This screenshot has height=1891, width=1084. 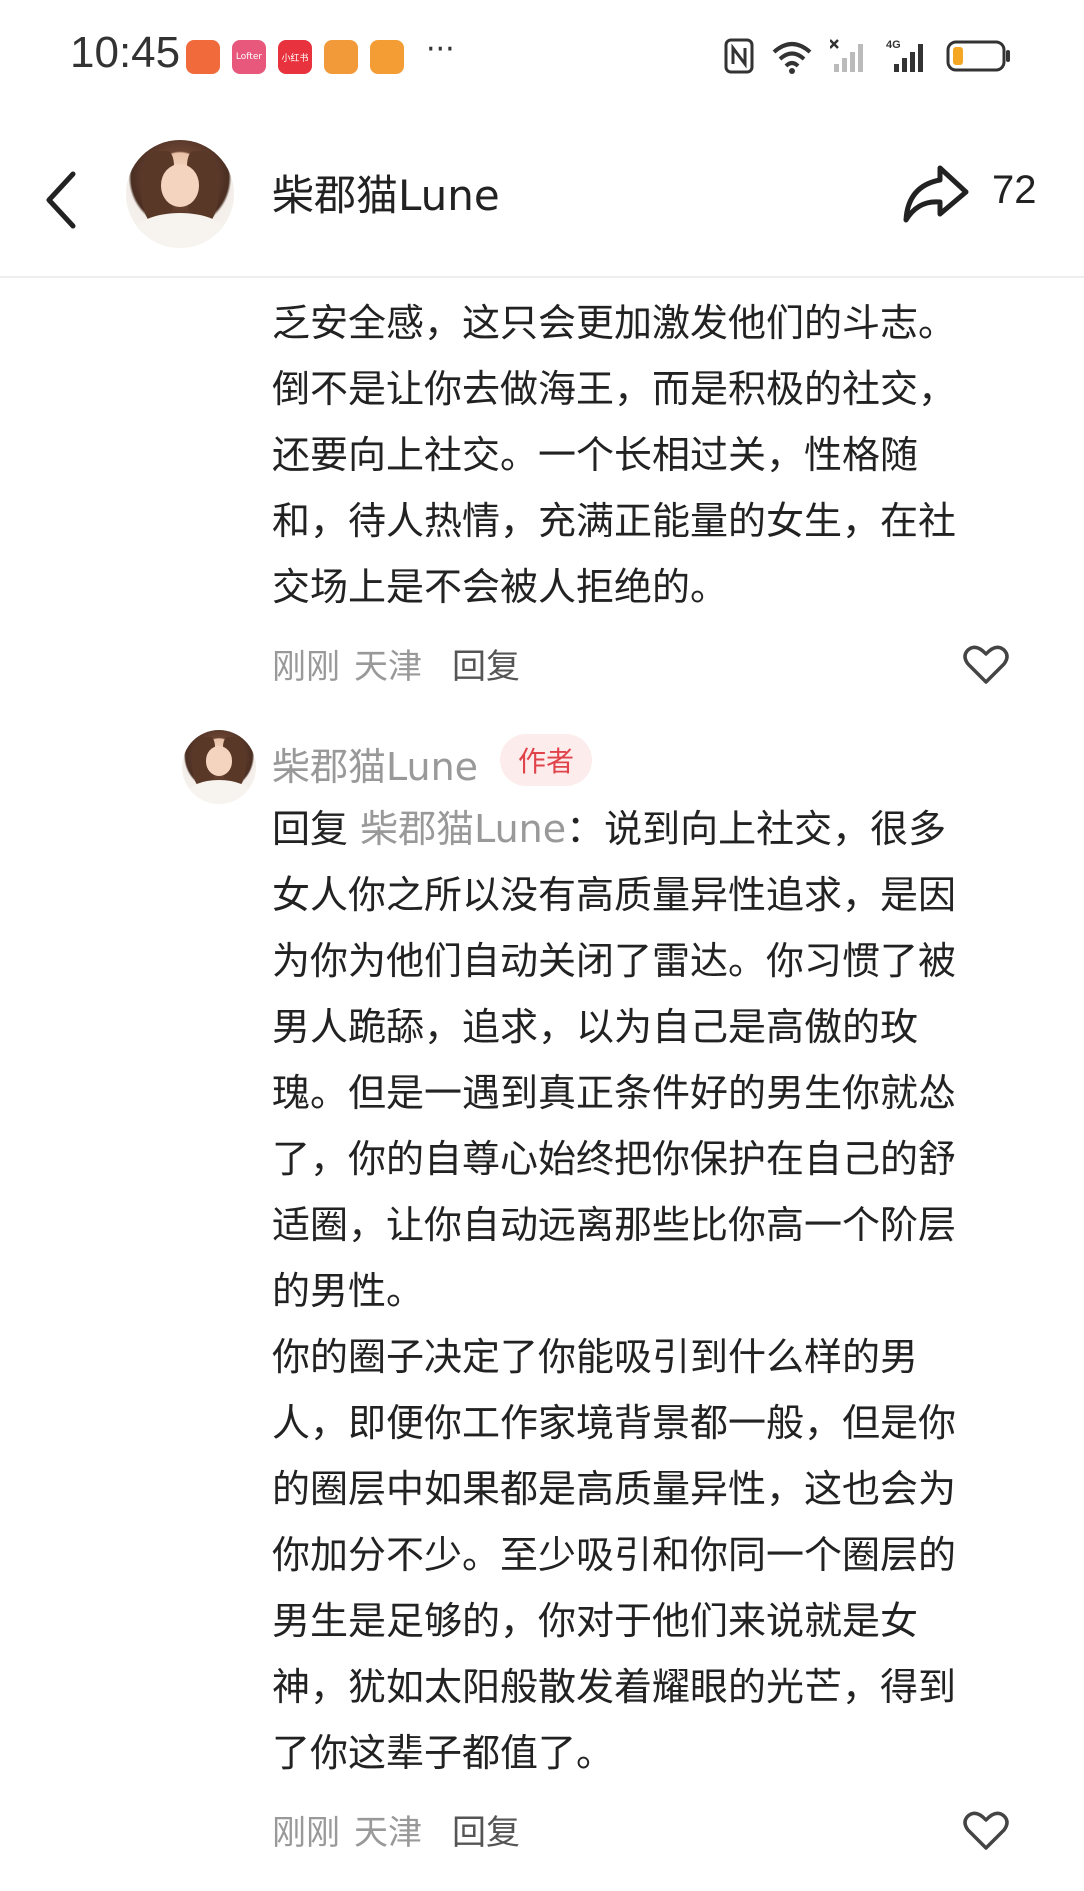 I want to click on share-count: 72, so click(x=1014, y=190).